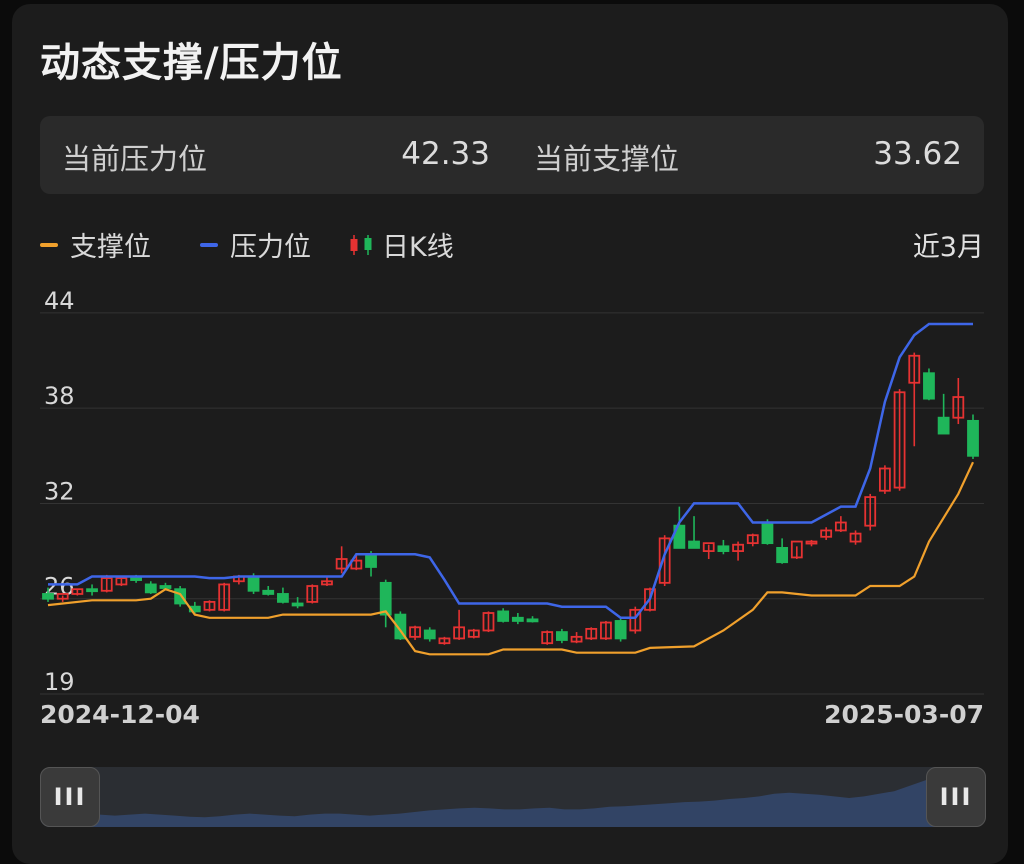 The image size is (1024, 864). What do you see at coordinates (904, 714) in the screenshot?
I see `x-end-date: 2025-03-07` at bounding box center [904, 714].